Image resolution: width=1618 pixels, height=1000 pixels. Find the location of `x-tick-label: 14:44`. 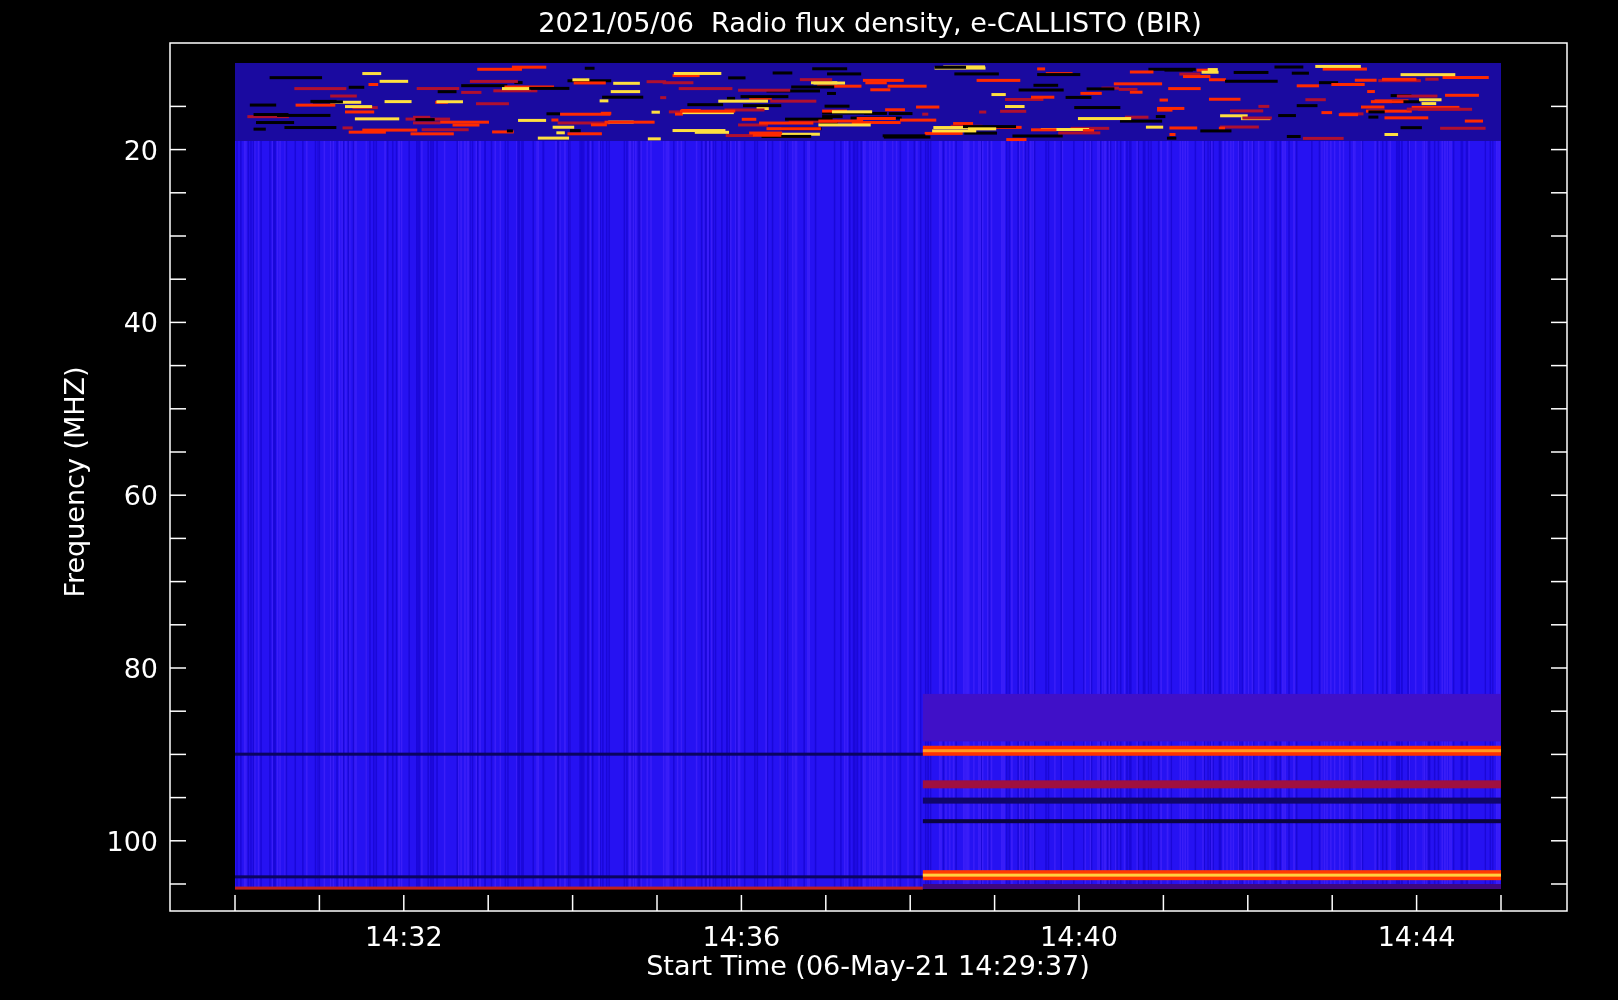

x-tick-label: 14:44 is located at coordinates (1416, 936).